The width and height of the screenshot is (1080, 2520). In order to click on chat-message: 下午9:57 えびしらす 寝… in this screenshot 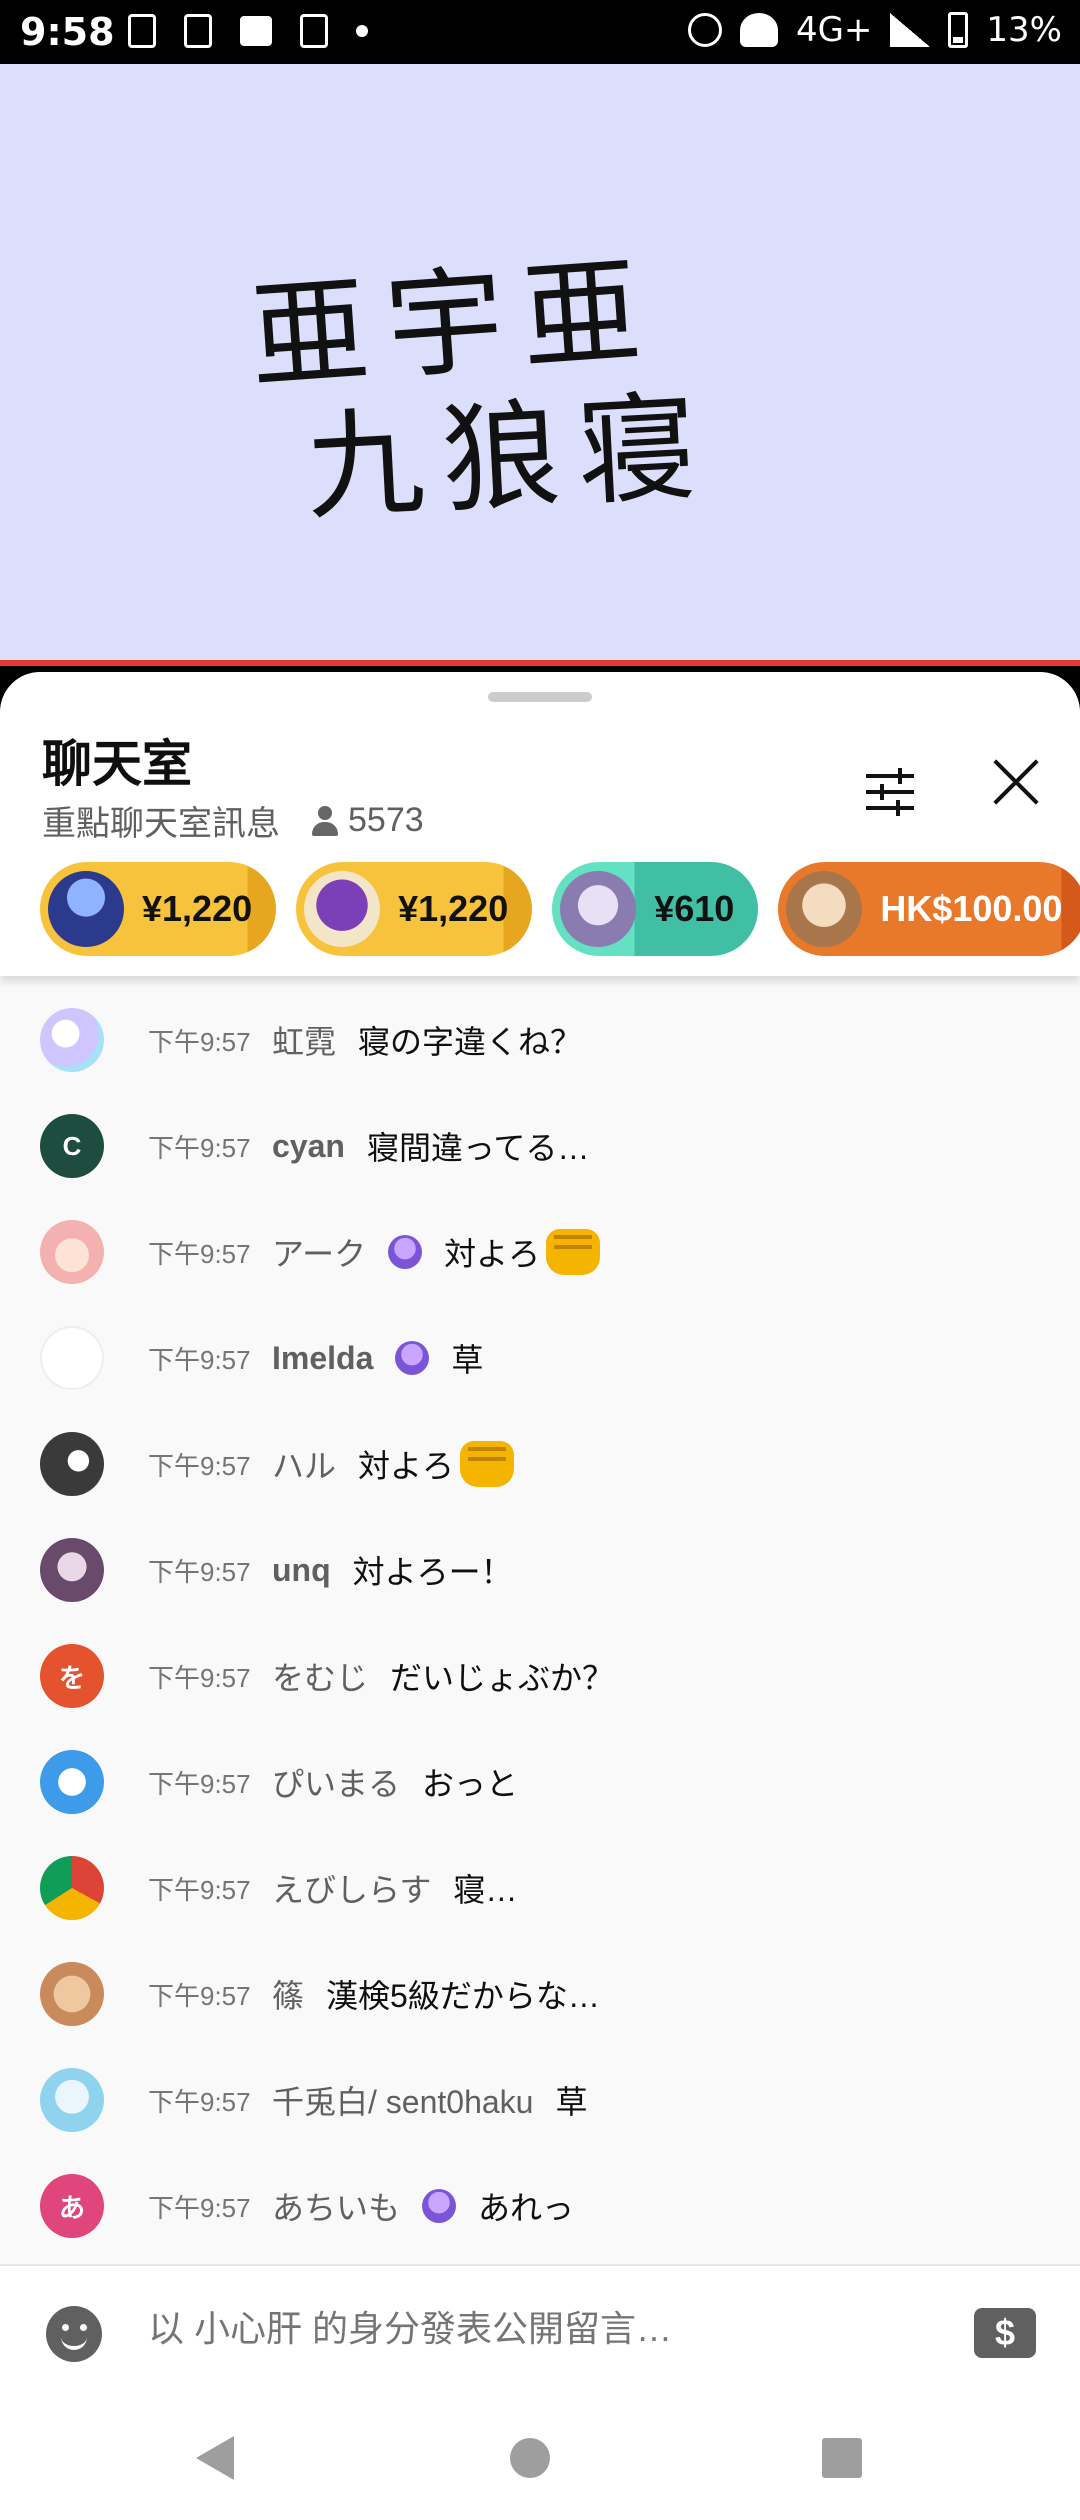, I will do `click(540, 1888)`.